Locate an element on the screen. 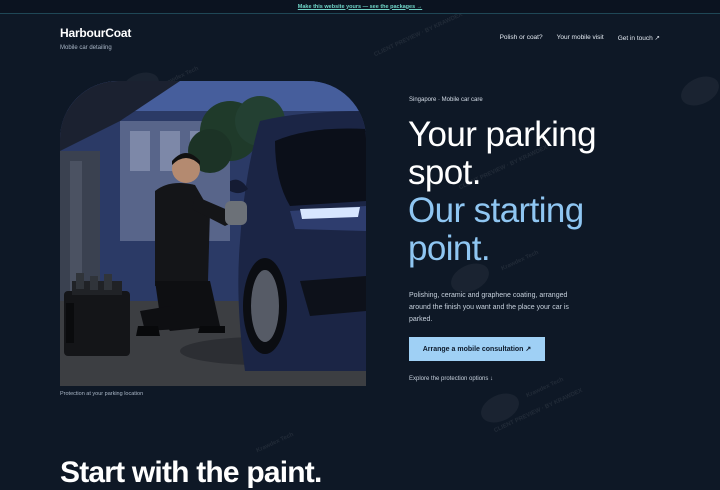 This screenshot has height=490, width=720. nav-item-mobile-visit: Your mobile visit is located at coordinates (580, 38).